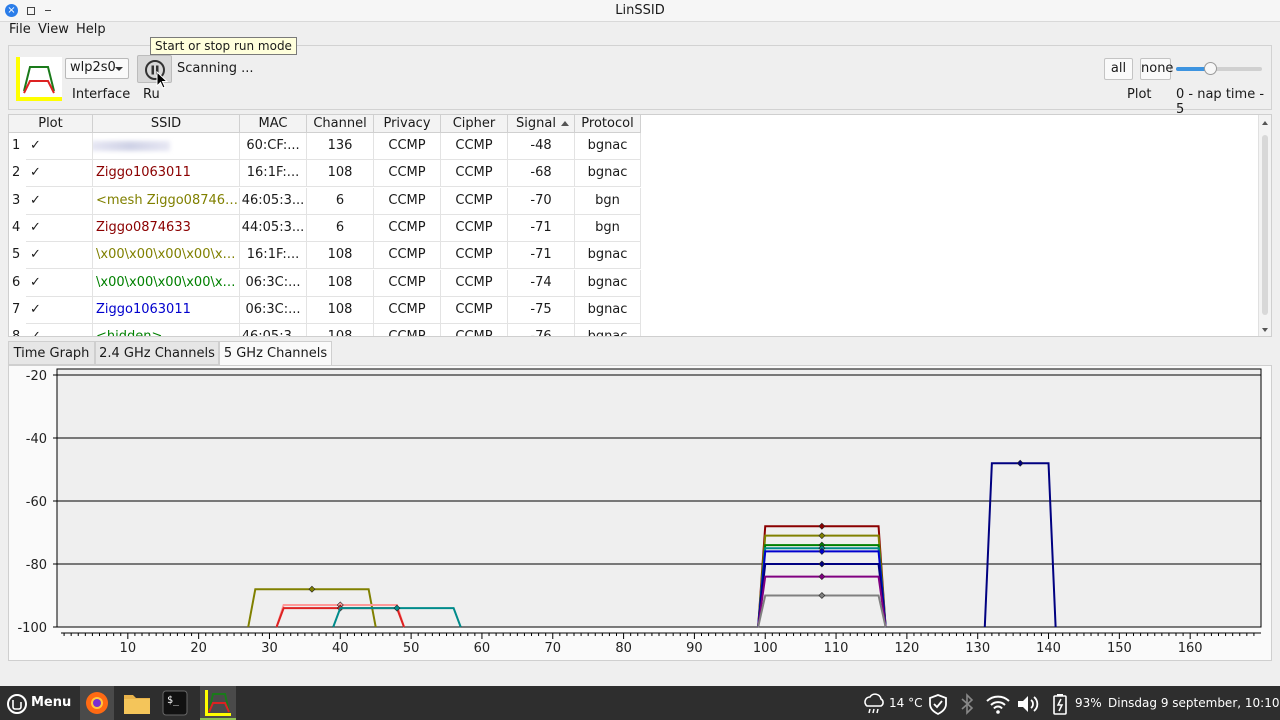  What do you see at coordinates (1060, 704) in the screenshot?
I see `battery-charging-icon` at bounding box center [1060, 704].